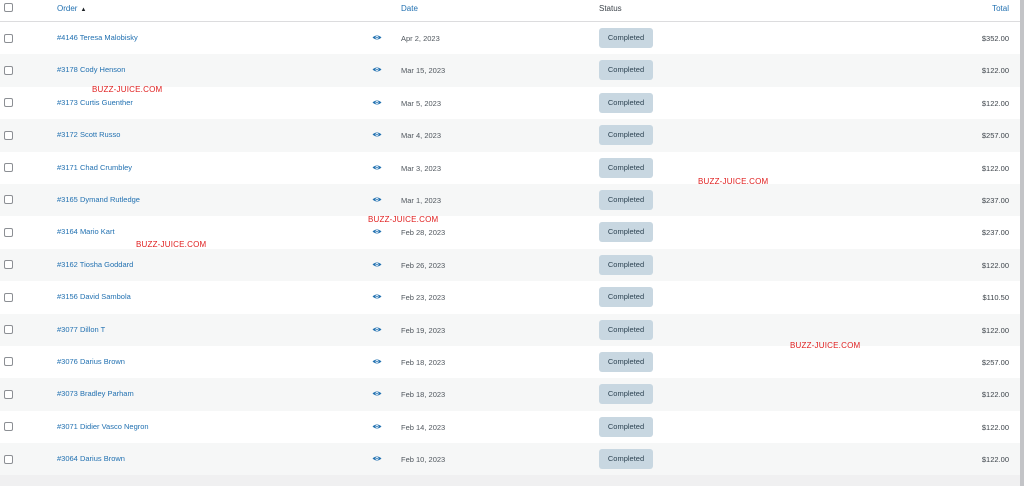  What do you see at coordinates (610, 8) in the screenshot?
I see `status-column-header: Status` at bounding box center [610, 8].